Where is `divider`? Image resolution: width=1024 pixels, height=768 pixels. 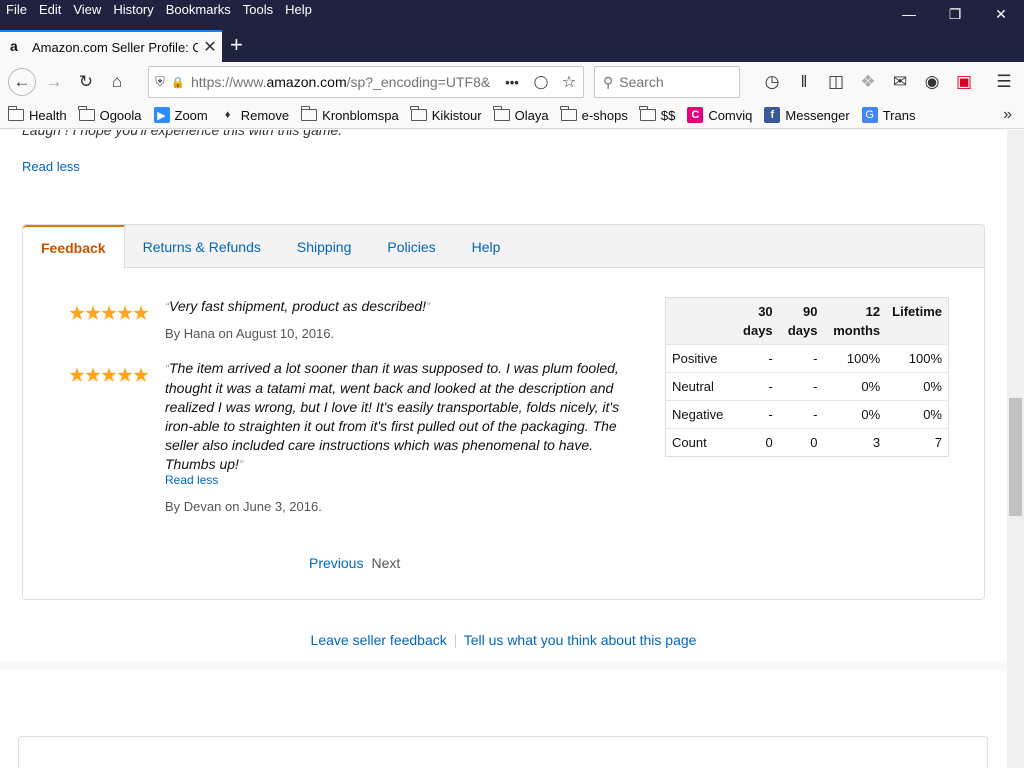
divider is located at coordinates (503, 666).